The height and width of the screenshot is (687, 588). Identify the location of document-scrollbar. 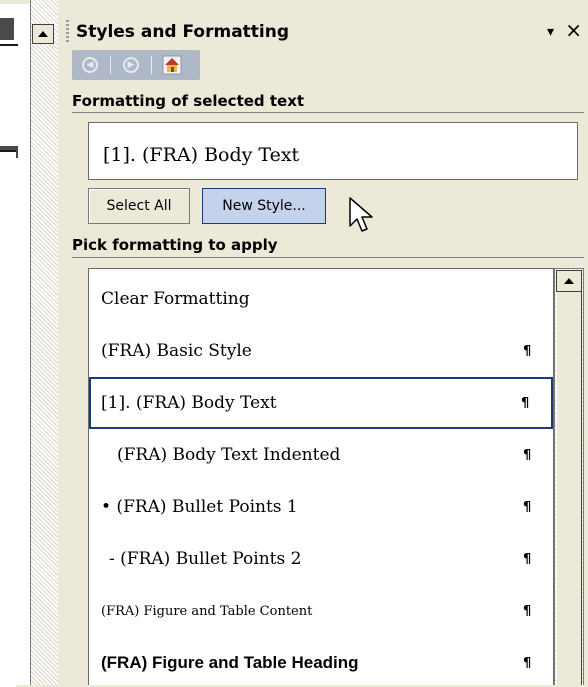
(44, 342).